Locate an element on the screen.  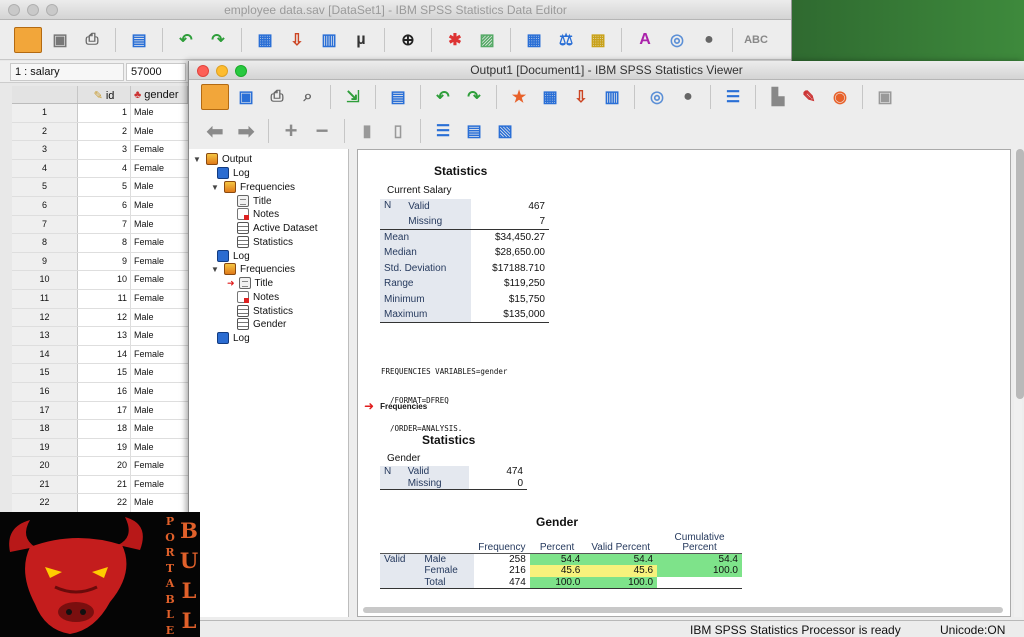
find-binoculars-icon: ⊕ is located at coordinates (408, 40).